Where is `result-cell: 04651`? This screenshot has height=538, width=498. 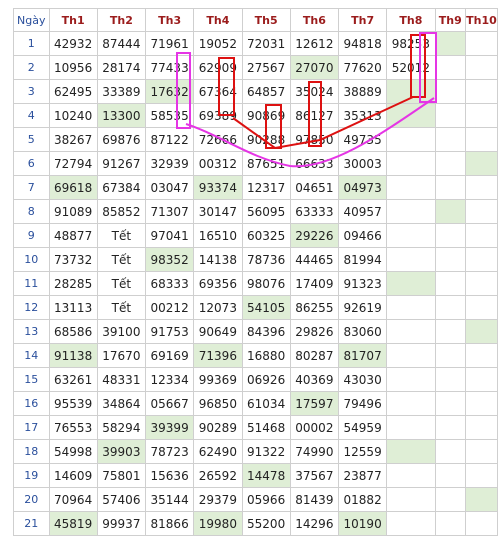 result-cell: 04651 is located at coordinates (314, 187).